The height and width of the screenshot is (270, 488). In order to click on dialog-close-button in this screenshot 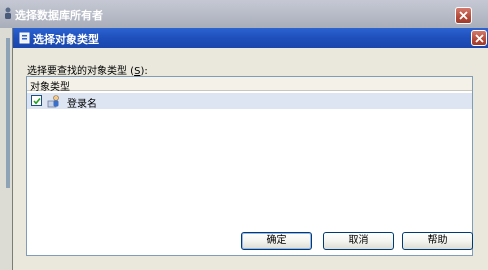, I will do `click(479, 38)`.